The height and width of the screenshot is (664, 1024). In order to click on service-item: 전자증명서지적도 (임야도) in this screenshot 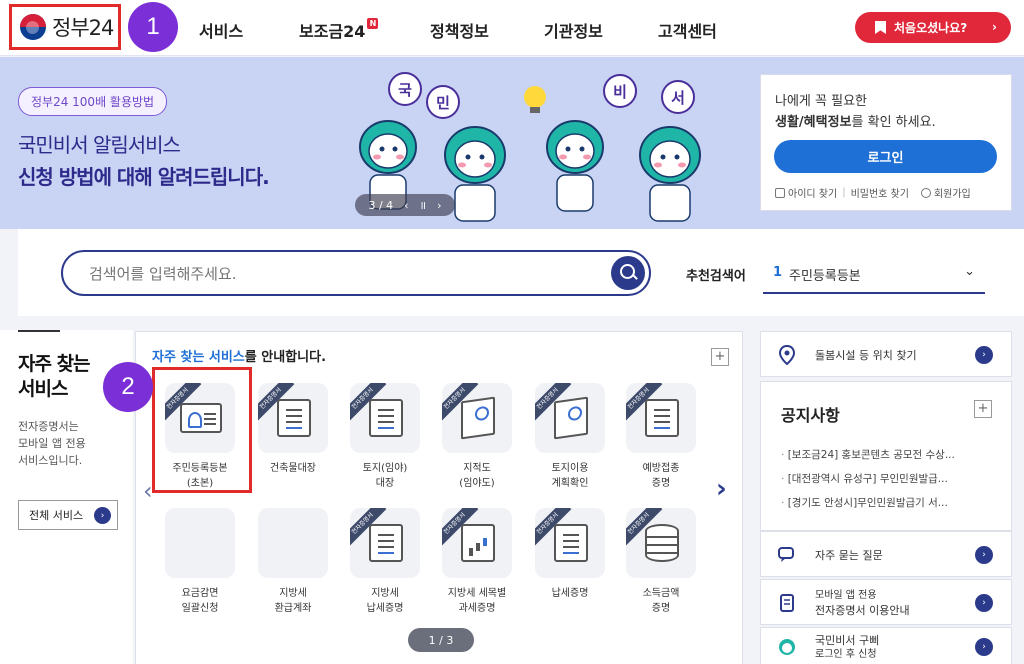, I will do `click(477, 442)`.